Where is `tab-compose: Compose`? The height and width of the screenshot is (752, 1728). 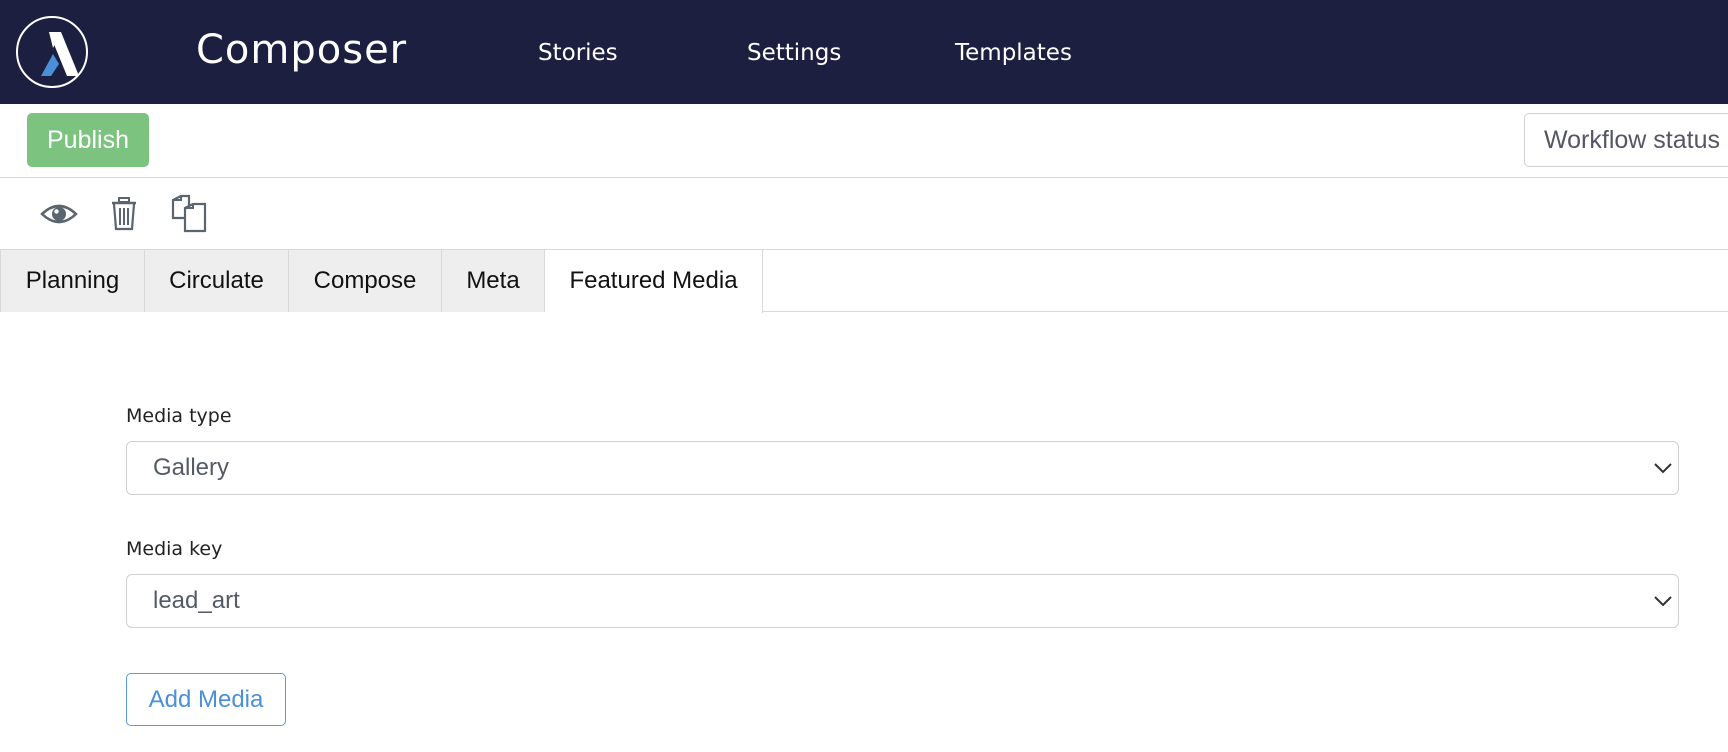 tab-compose: Compose is located at coordinates (365, 281).